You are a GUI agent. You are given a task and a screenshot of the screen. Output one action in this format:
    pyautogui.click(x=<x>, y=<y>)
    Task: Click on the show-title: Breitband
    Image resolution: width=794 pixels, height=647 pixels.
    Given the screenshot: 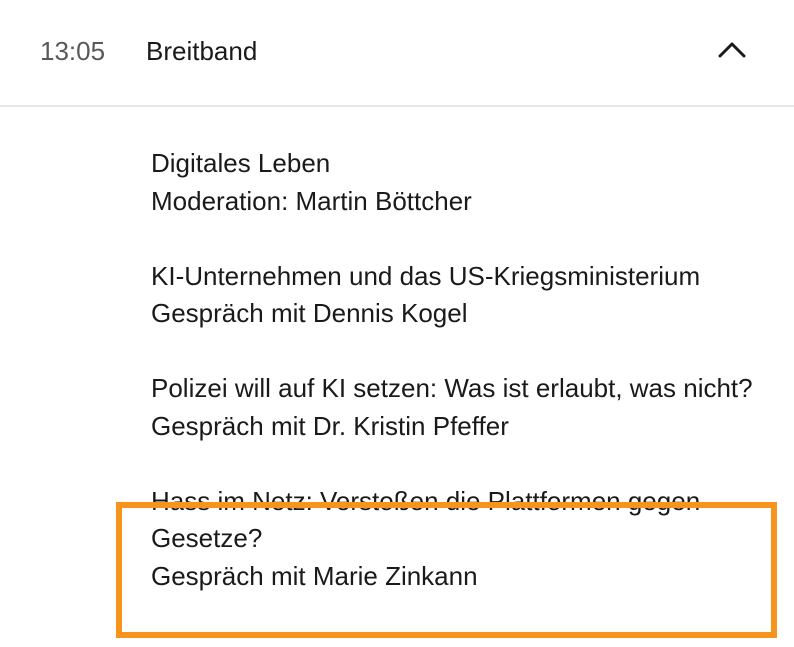 What is the action you would take?
    pyautogui.click(x=202, y=51)
    